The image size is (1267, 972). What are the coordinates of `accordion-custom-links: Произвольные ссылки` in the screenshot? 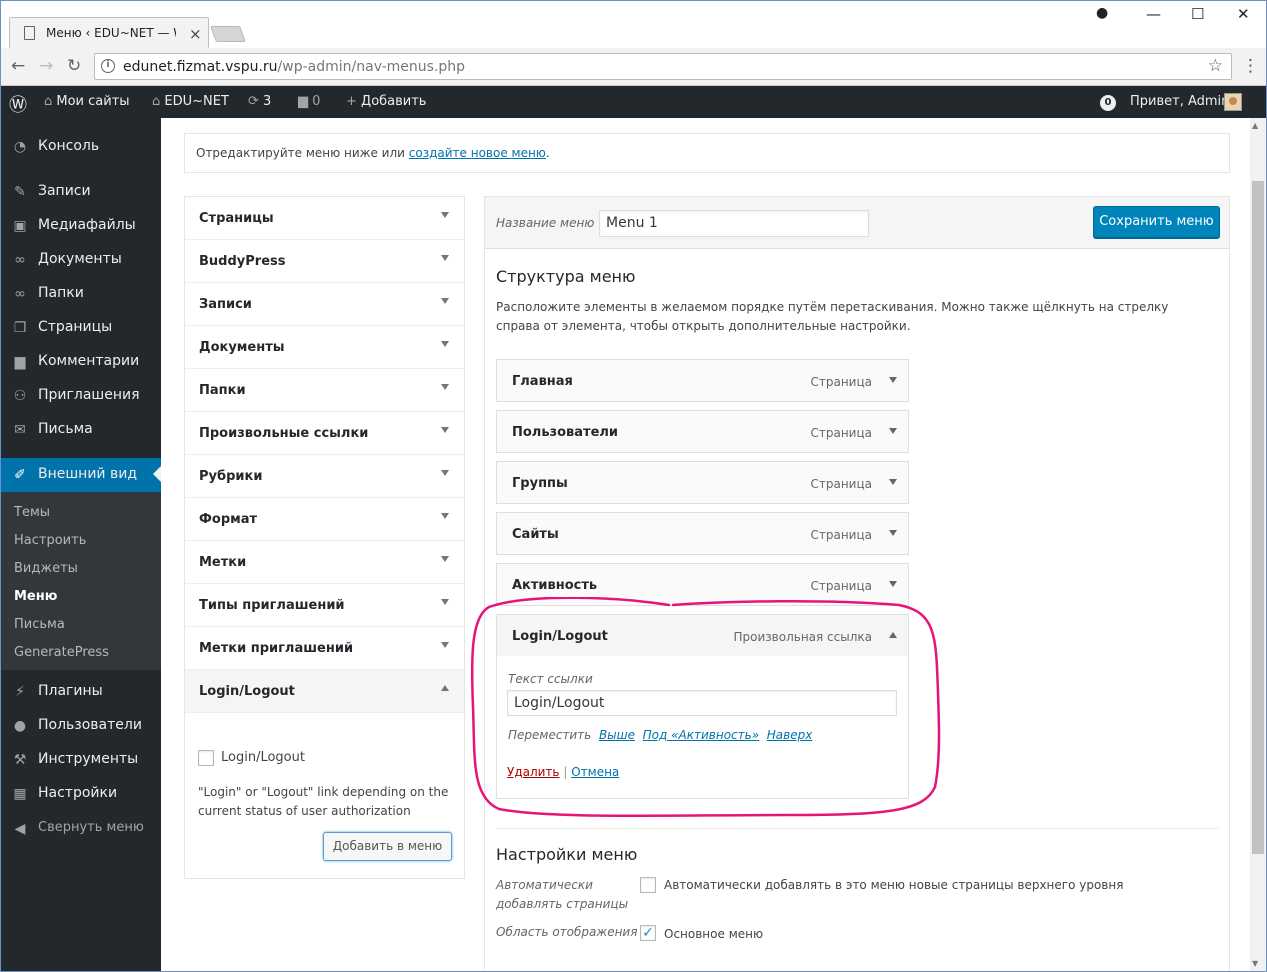 It's located at (324, 433).